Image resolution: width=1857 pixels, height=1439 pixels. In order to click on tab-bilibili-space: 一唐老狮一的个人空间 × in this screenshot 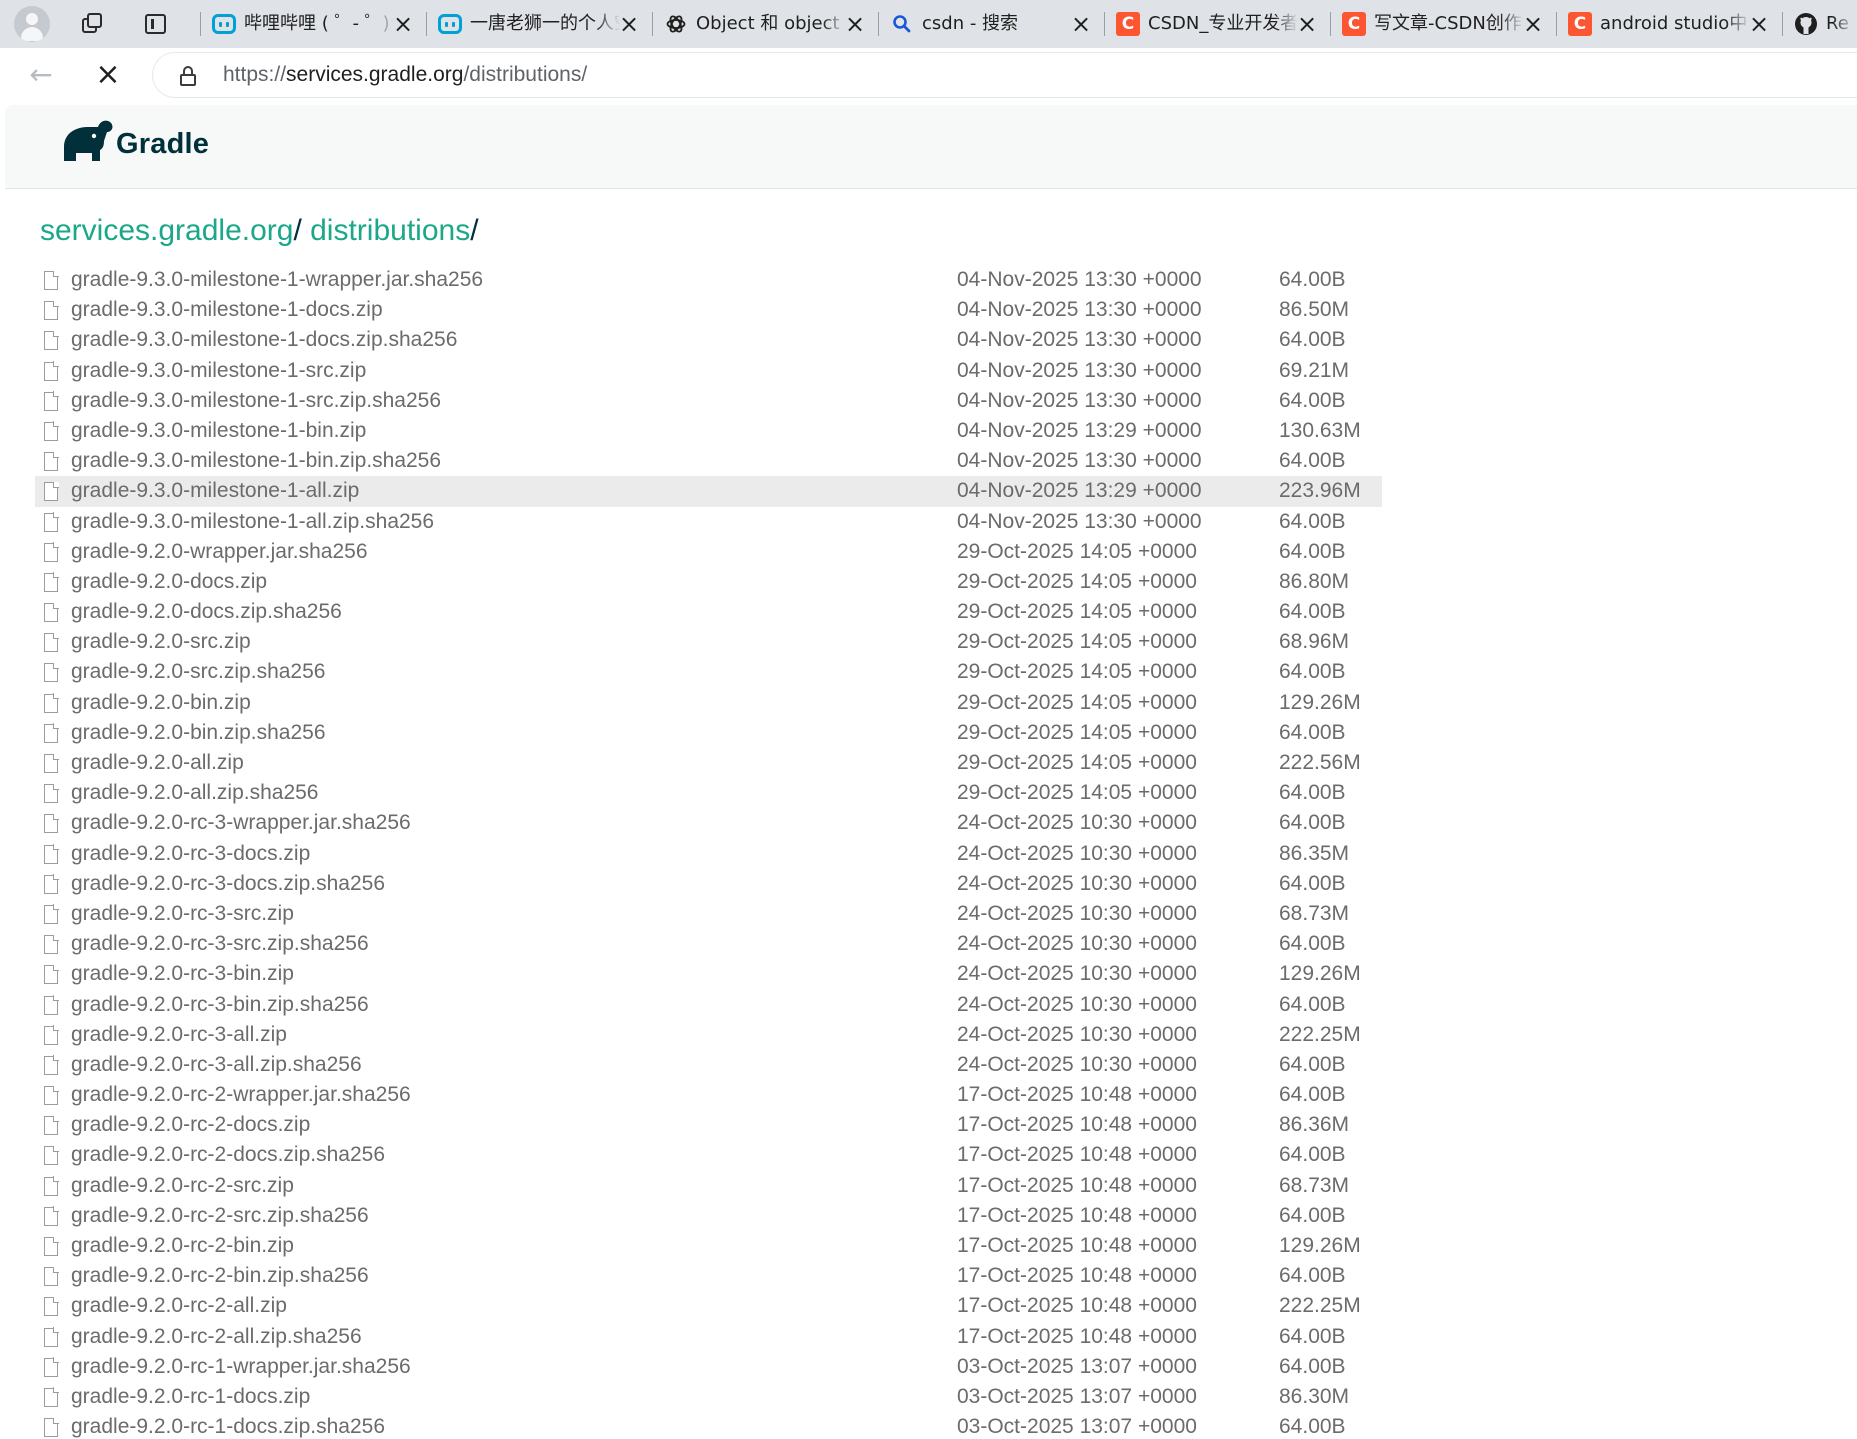, I will do `click(539, 24)`.